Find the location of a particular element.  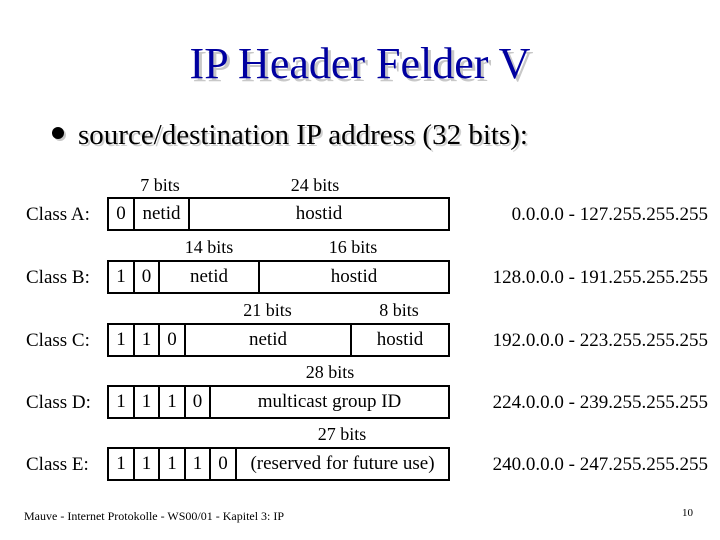

class-c-label: Class C: is located at coordinates (58, 340).